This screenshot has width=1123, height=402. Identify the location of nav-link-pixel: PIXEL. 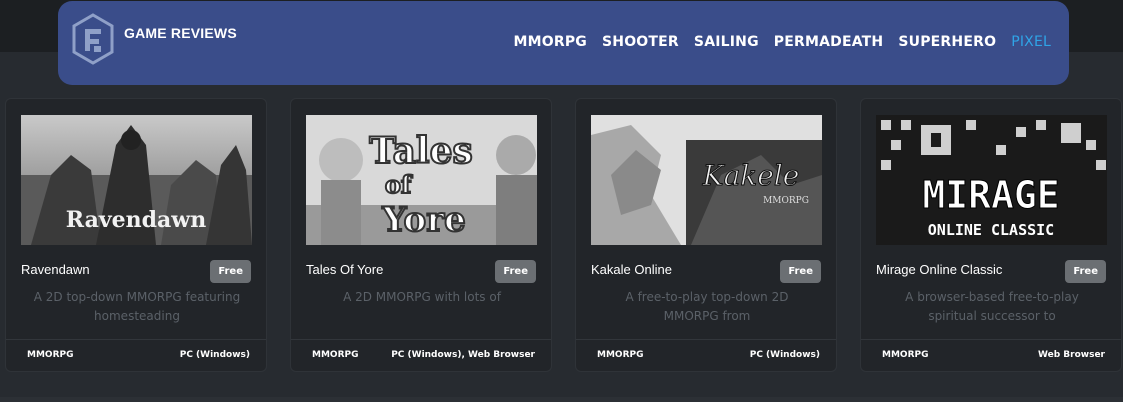
(1031, 42).